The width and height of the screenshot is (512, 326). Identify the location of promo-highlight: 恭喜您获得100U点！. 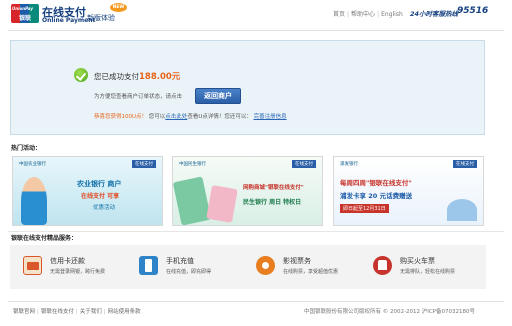
(121, 117).